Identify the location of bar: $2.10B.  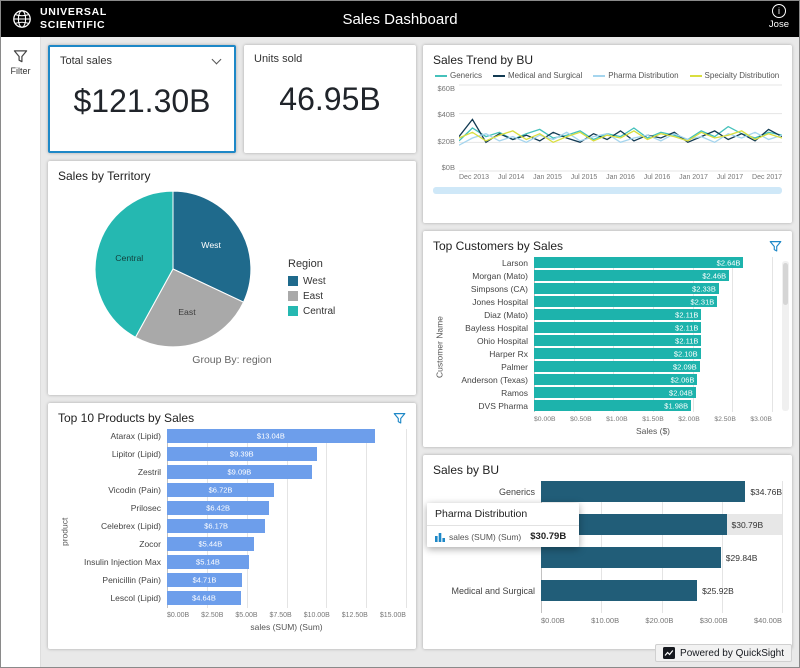
(617, 353).